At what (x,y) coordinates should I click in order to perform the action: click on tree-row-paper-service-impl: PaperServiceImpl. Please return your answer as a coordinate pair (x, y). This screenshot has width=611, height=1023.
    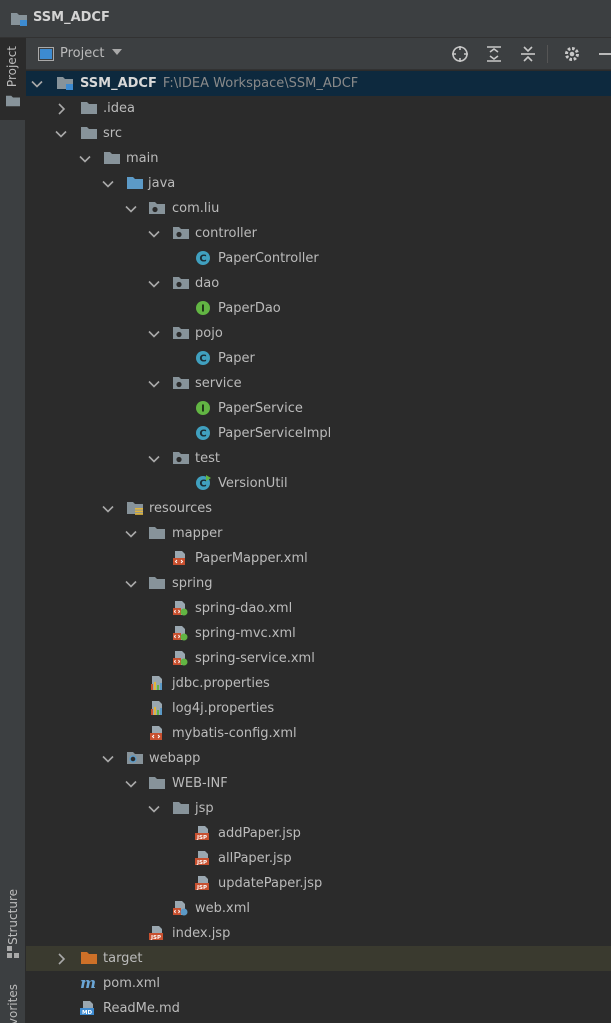
    Looking at the image, I should click on (318, 433).